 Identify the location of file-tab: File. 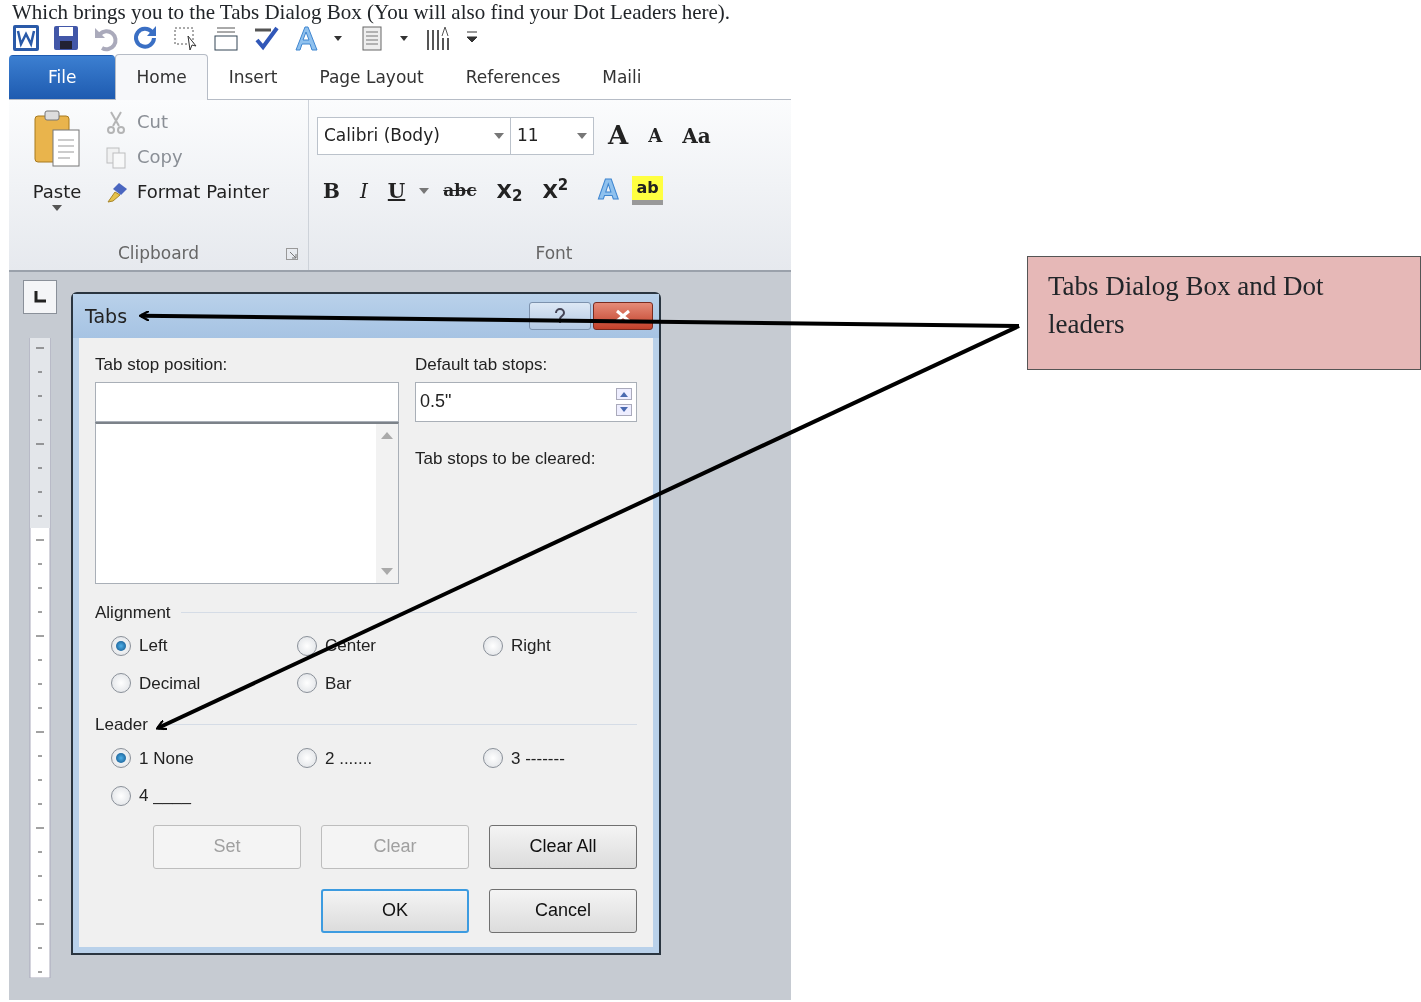
(62, 77).